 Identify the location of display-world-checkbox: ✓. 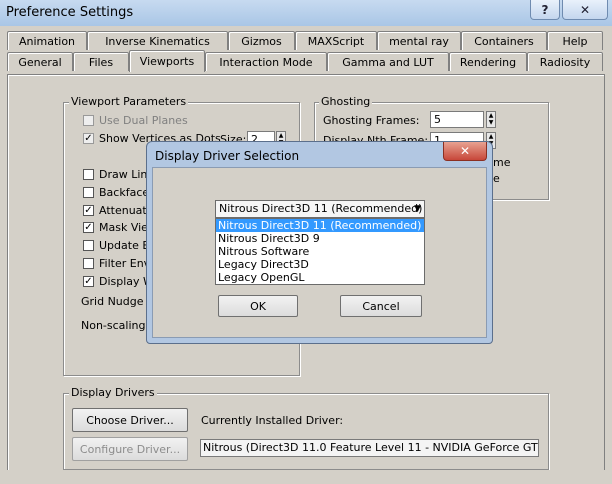
(88, 281).